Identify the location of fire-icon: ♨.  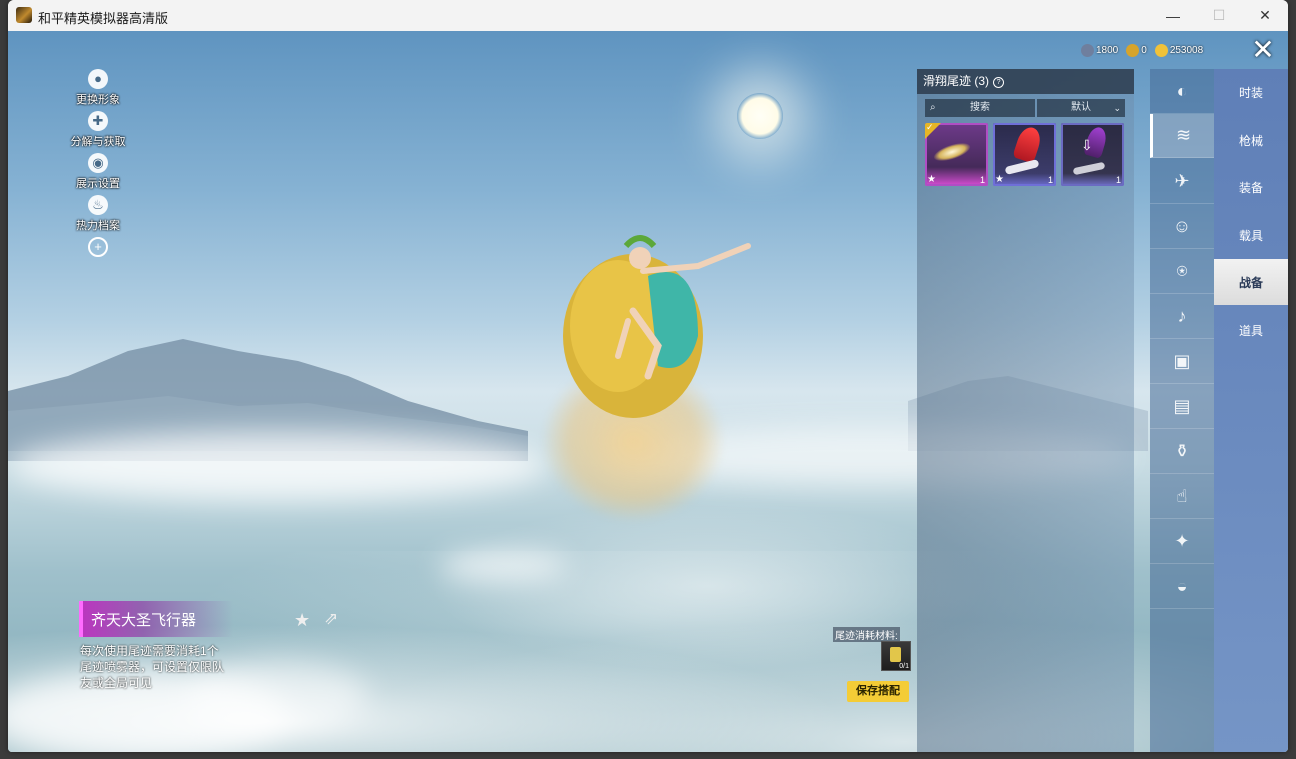
(98, 205).